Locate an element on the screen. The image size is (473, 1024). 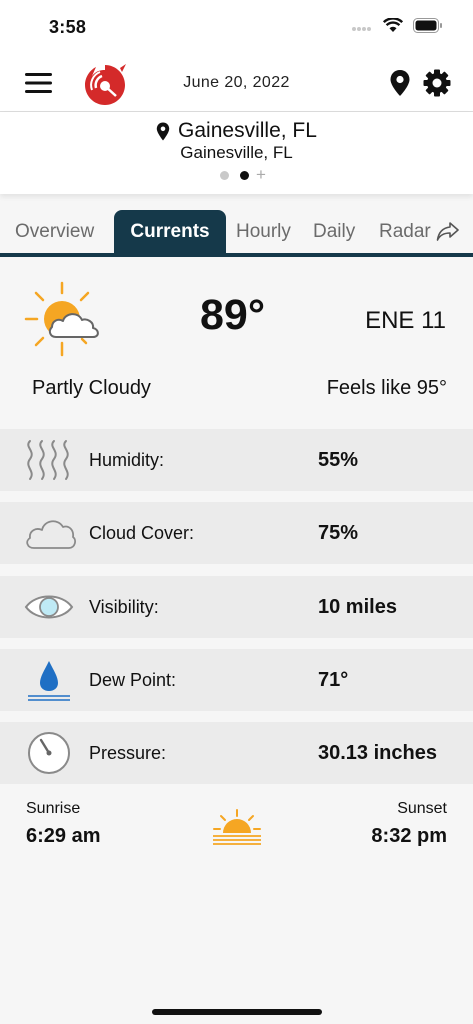
dew-drop-icon is located at coordinates (49, 681).